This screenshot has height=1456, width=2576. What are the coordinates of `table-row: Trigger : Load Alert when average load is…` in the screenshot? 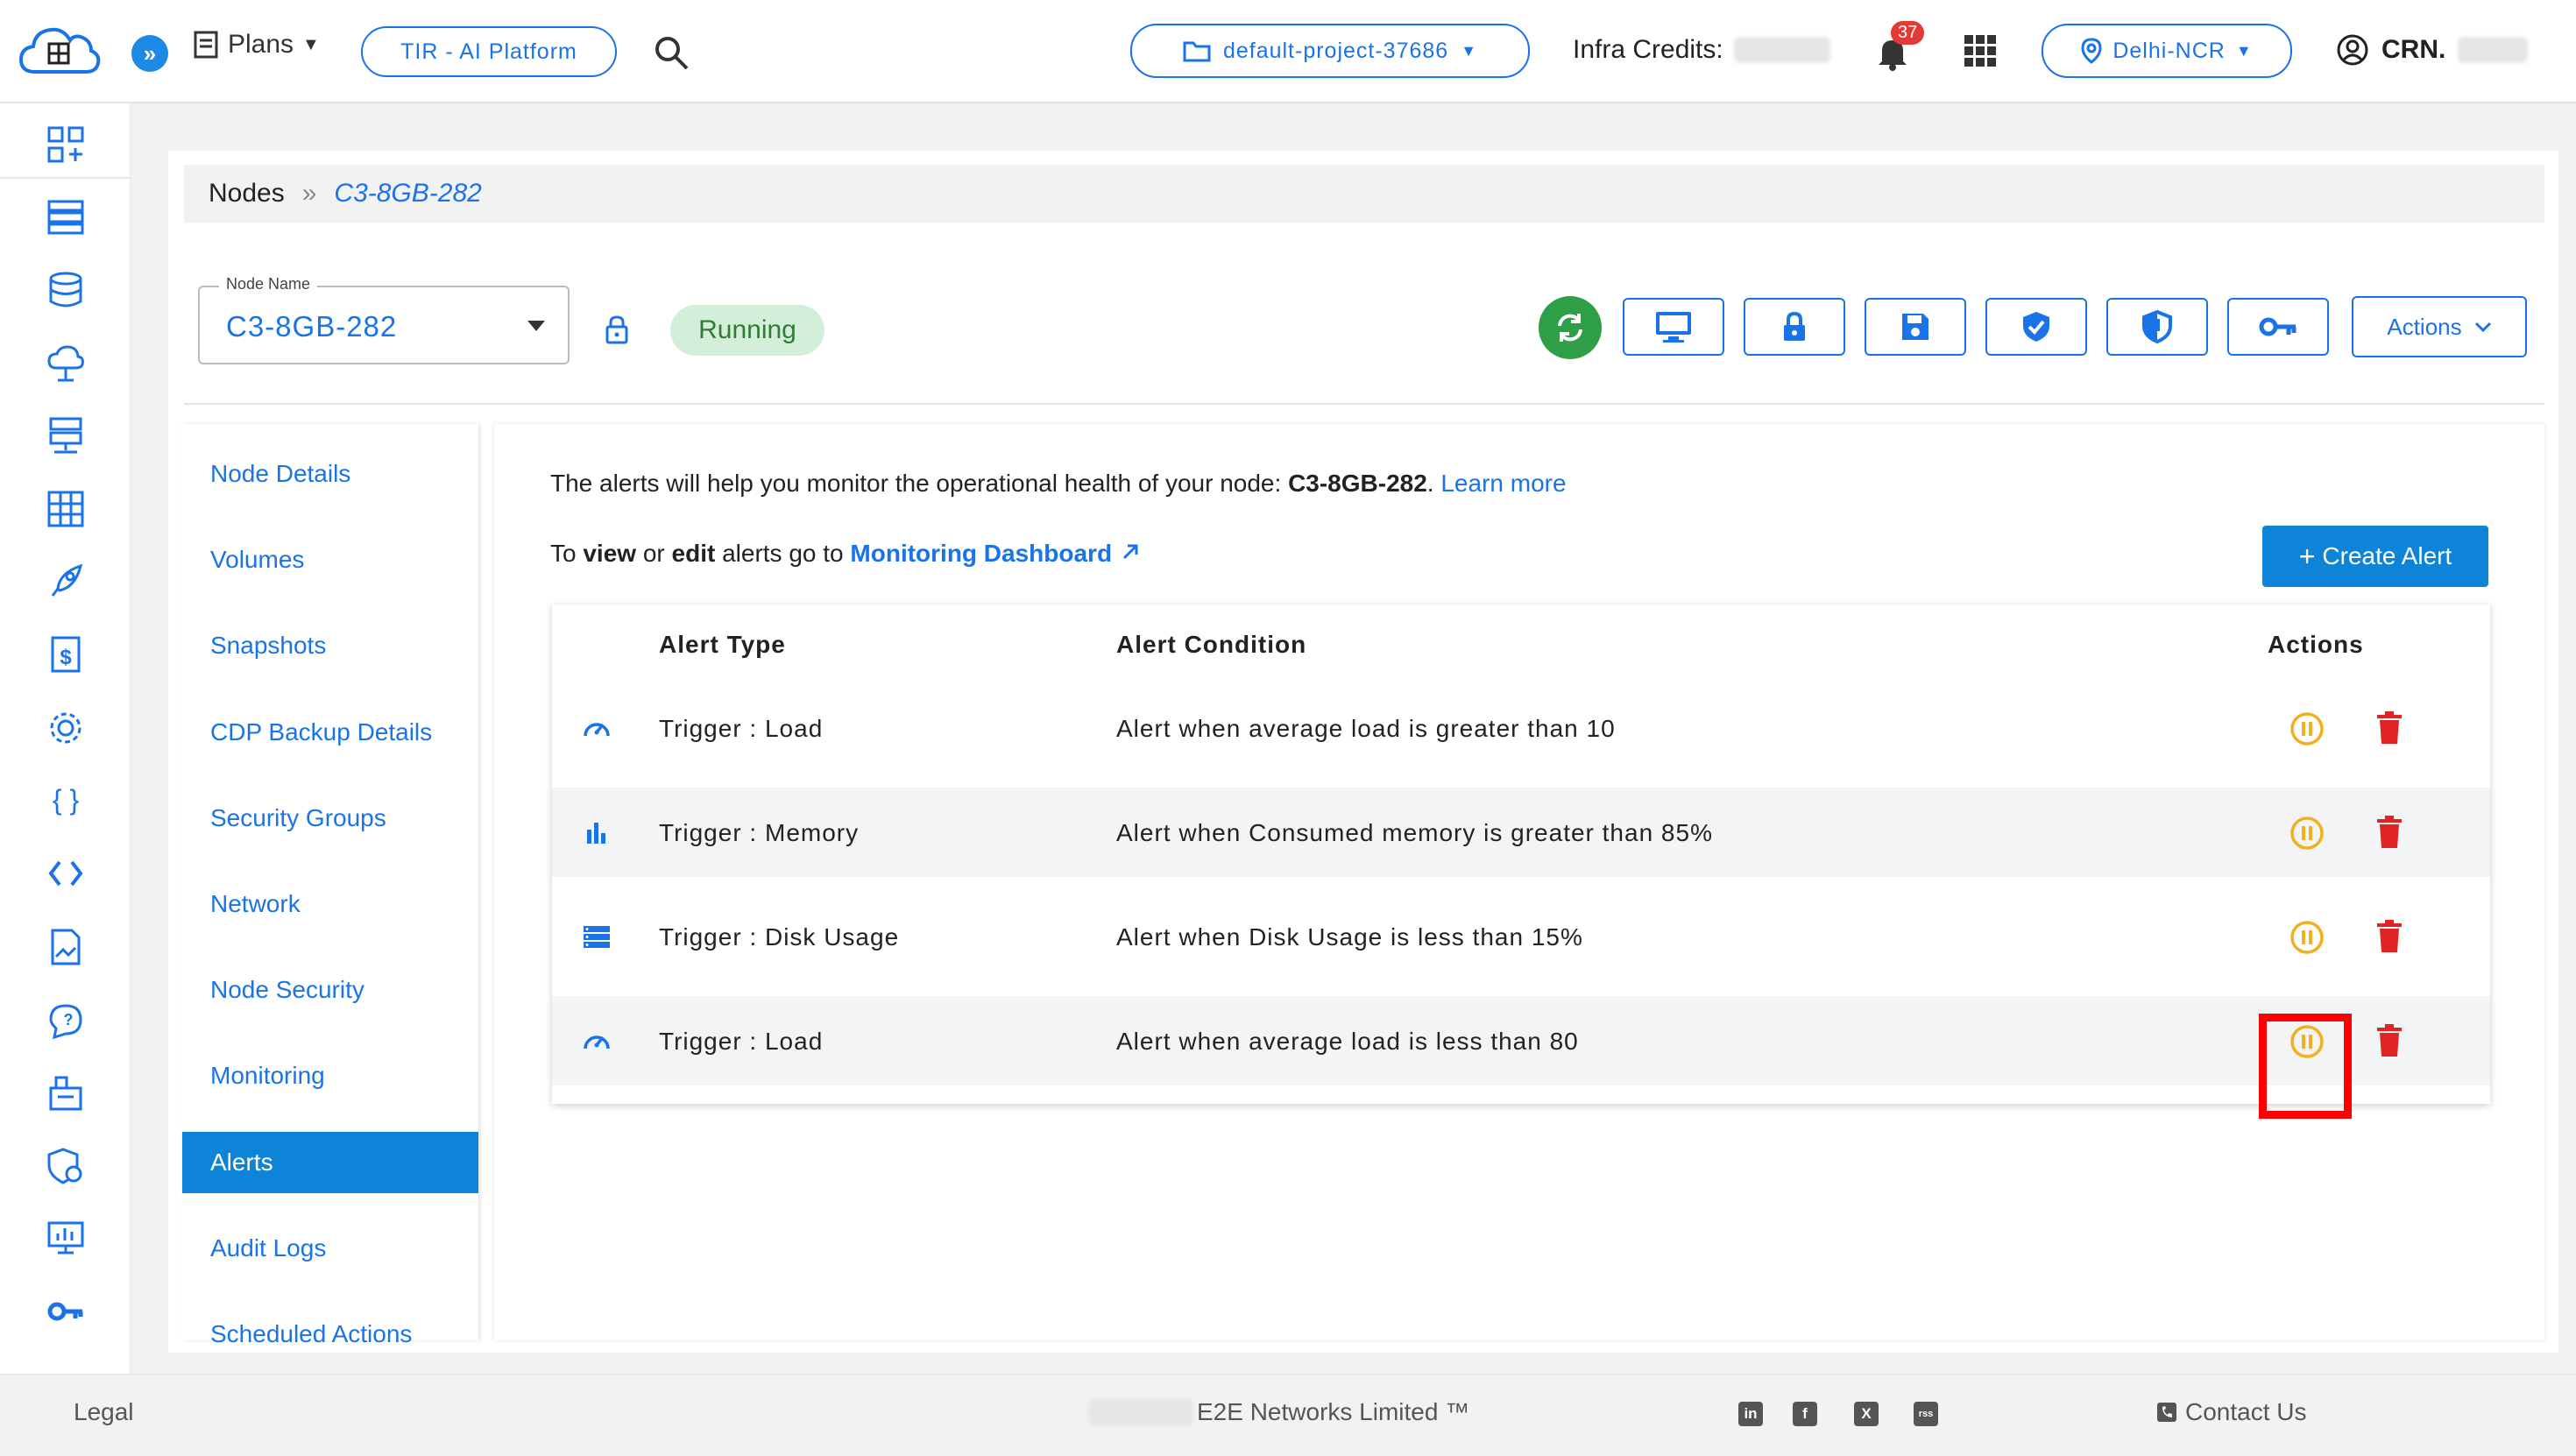 It's located at (1521, 1057).